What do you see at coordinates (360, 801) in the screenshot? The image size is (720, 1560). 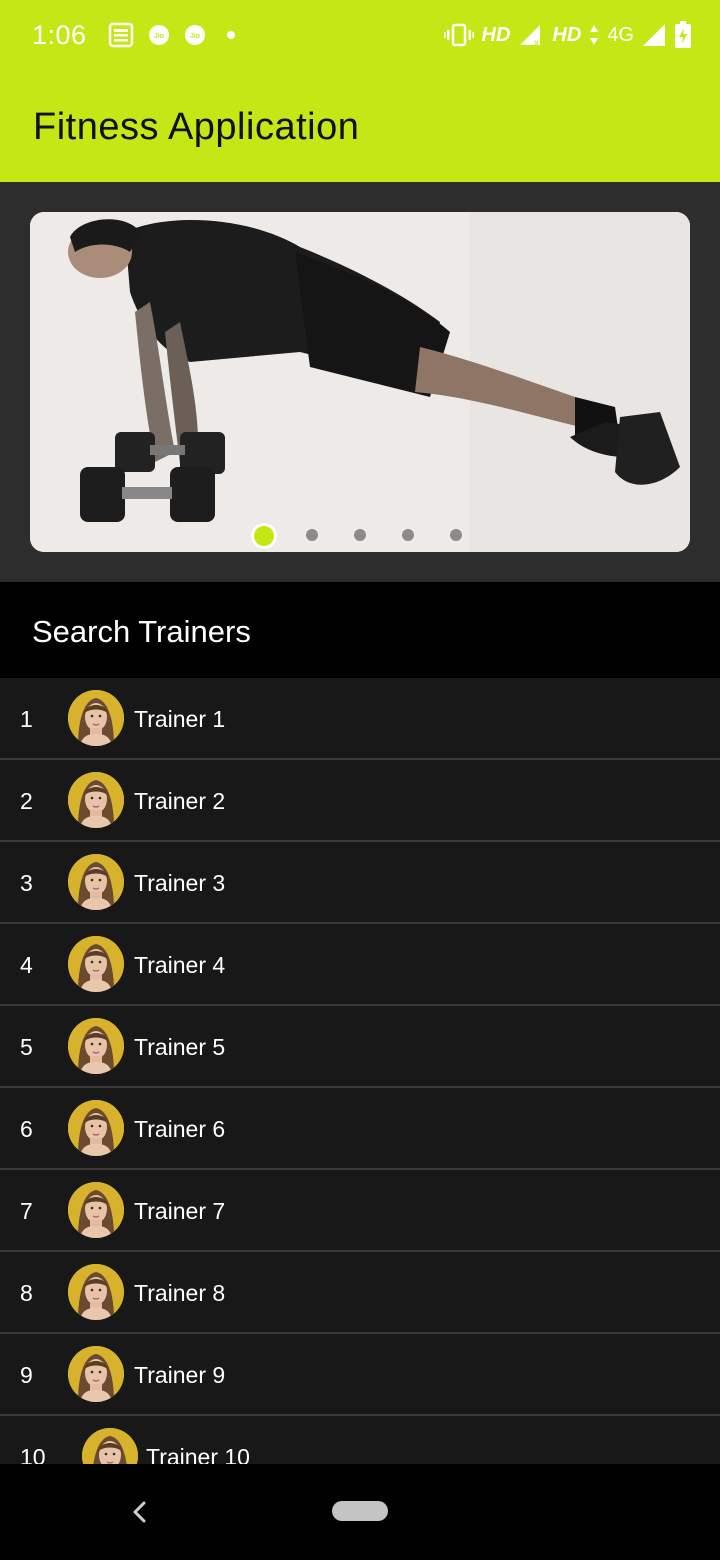 I see `trainer-row: 2 Trainer 2` at bounding box center [360, 801].